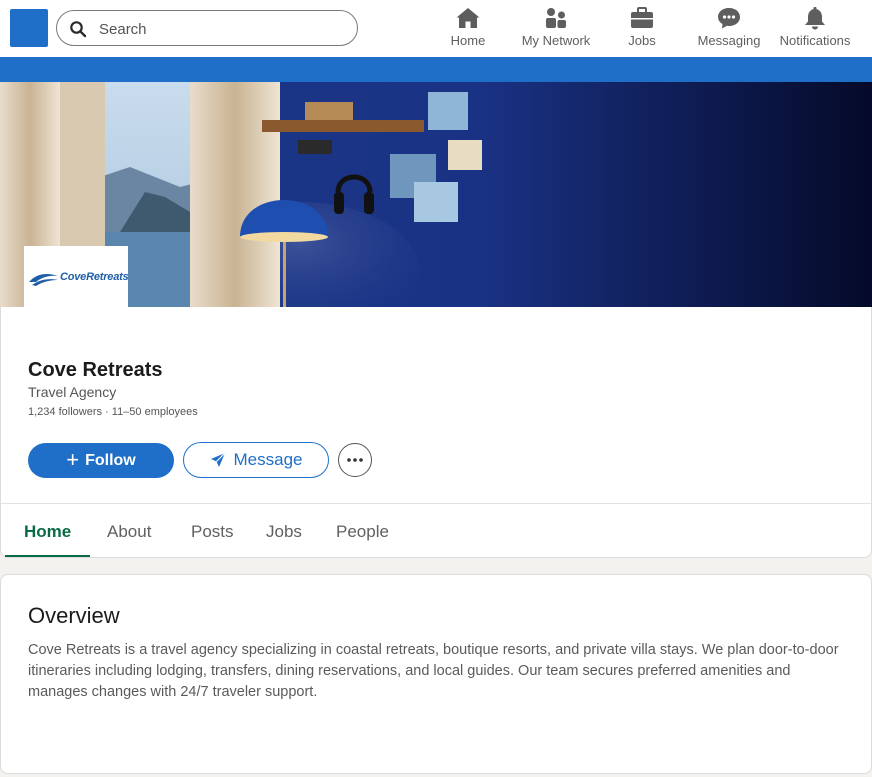  I want to click on company-name: Cove Retreats, so click(95, 370).